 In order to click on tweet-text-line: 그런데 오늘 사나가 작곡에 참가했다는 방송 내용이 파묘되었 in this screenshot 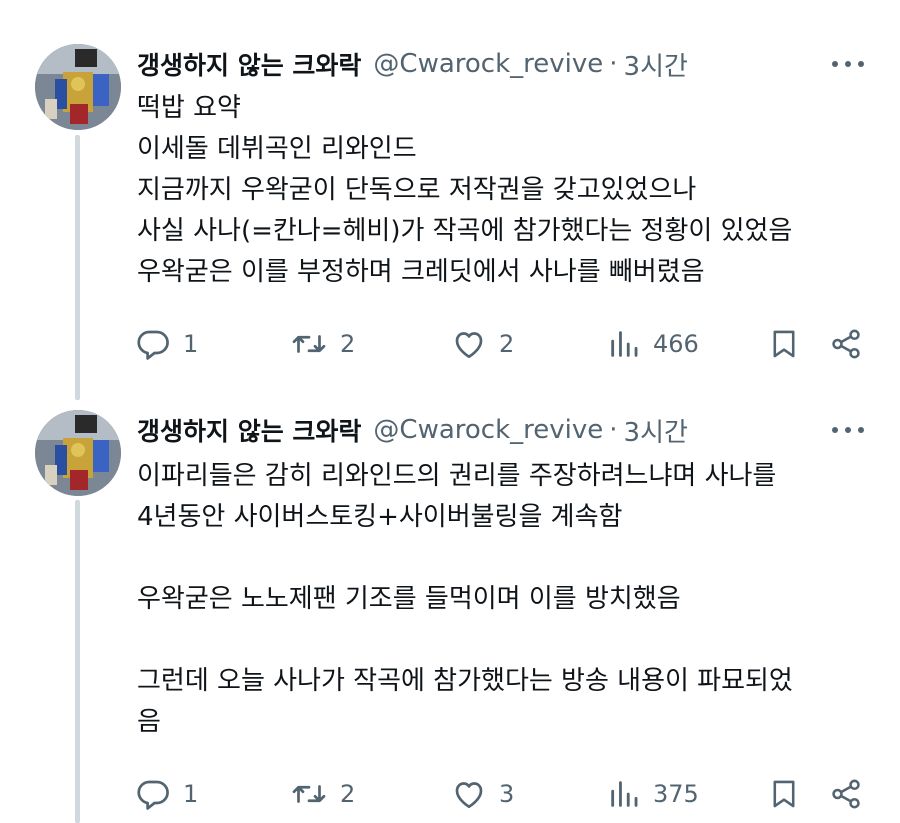, I will do `click(465, 681)`.